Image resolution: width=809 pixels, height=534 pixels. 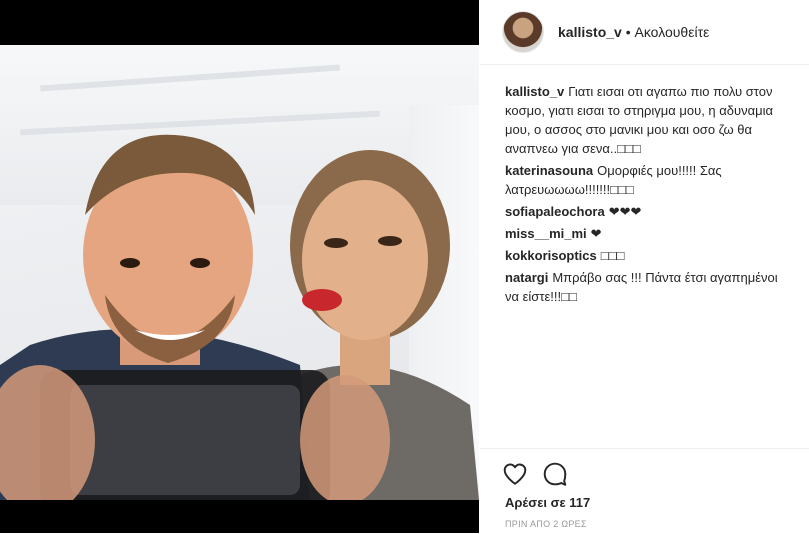 What do you see at coordinates (650, 255) in the screenshot?
I see `comment-item: kokkorisoptics □□□` at bounding box center [650, 255].